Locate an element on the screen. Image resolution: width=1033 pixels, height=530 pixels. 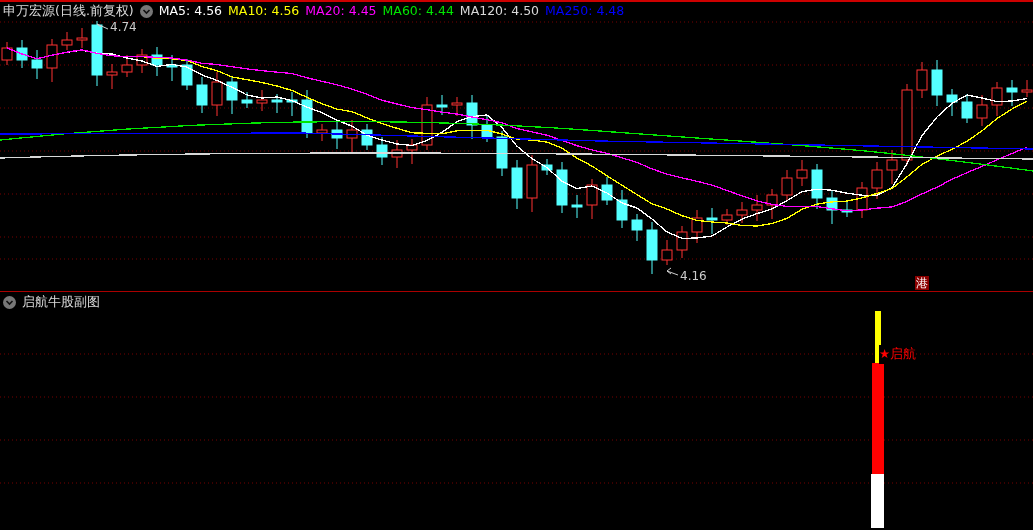
indicator-title: 启航牛股副图 is located at coordinates (61, 302).